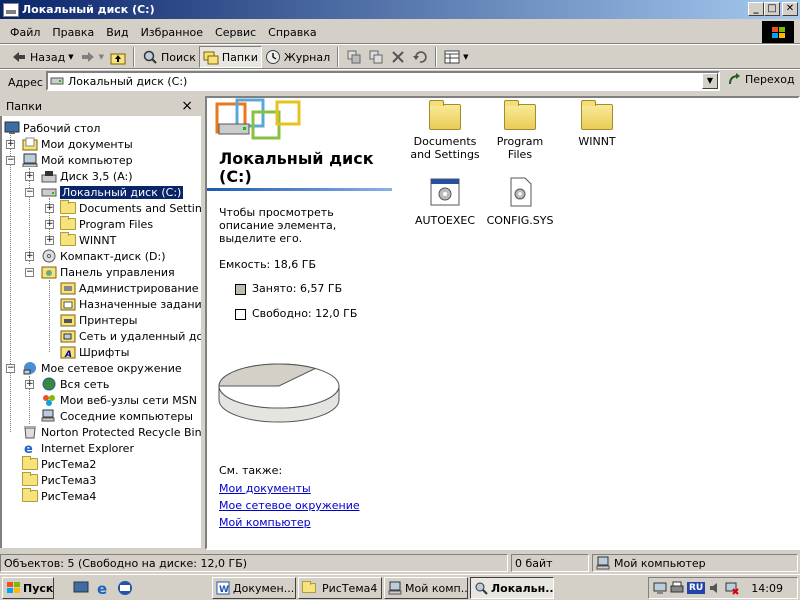 The height and width of the screenshot is (600, 800). What do you see at coordinates (383, 81) in the screenshot?
I see `address-input: Локальный диск (C:) ▼` at bounding box center [383, 81].